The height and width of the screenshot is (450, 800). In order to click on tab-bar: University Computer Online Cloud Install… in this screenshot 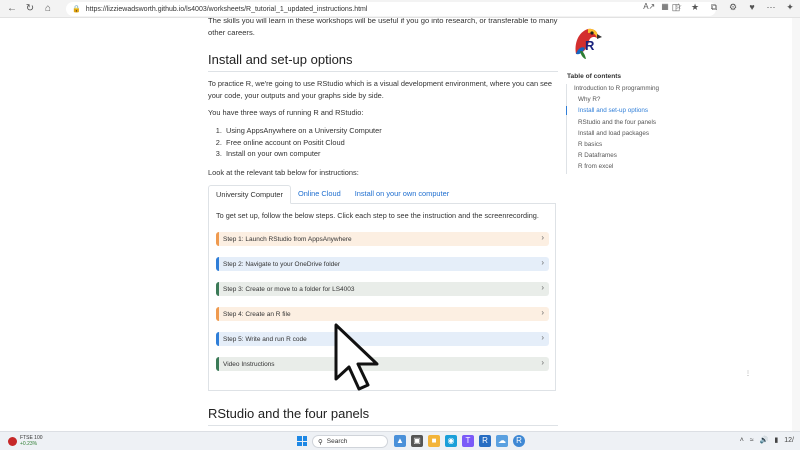, I will do `click(382, 194)`.